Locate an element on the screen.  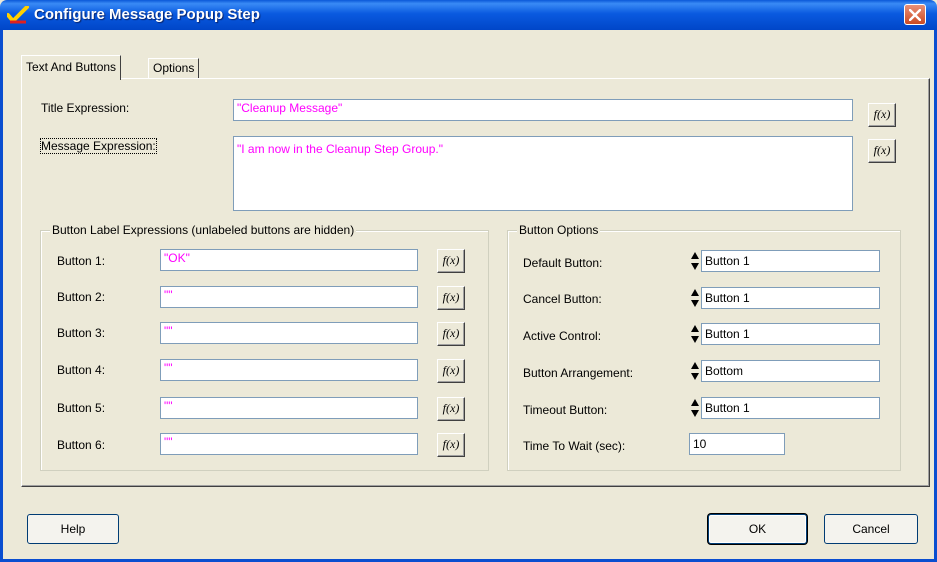
button-6-fx-button: f(x) is located at coordinates (451, 445).